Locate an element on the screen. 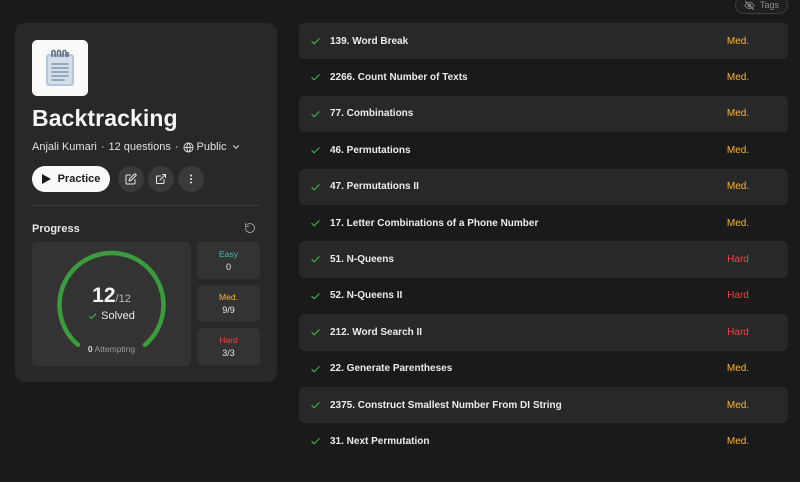 The width and height of the screenshot is (800, 482). progress-gauge: 12/12 Solved 0 Attempting is located at coordinates (111, 304).